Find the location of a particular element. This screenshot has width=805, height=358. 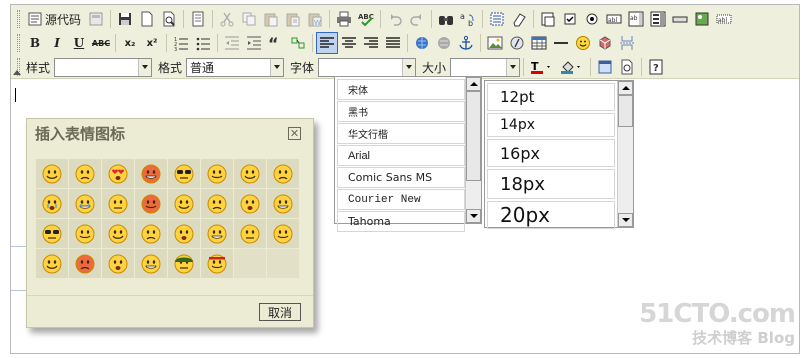

emoticon-dizzy is located at coordinates (52, 263).